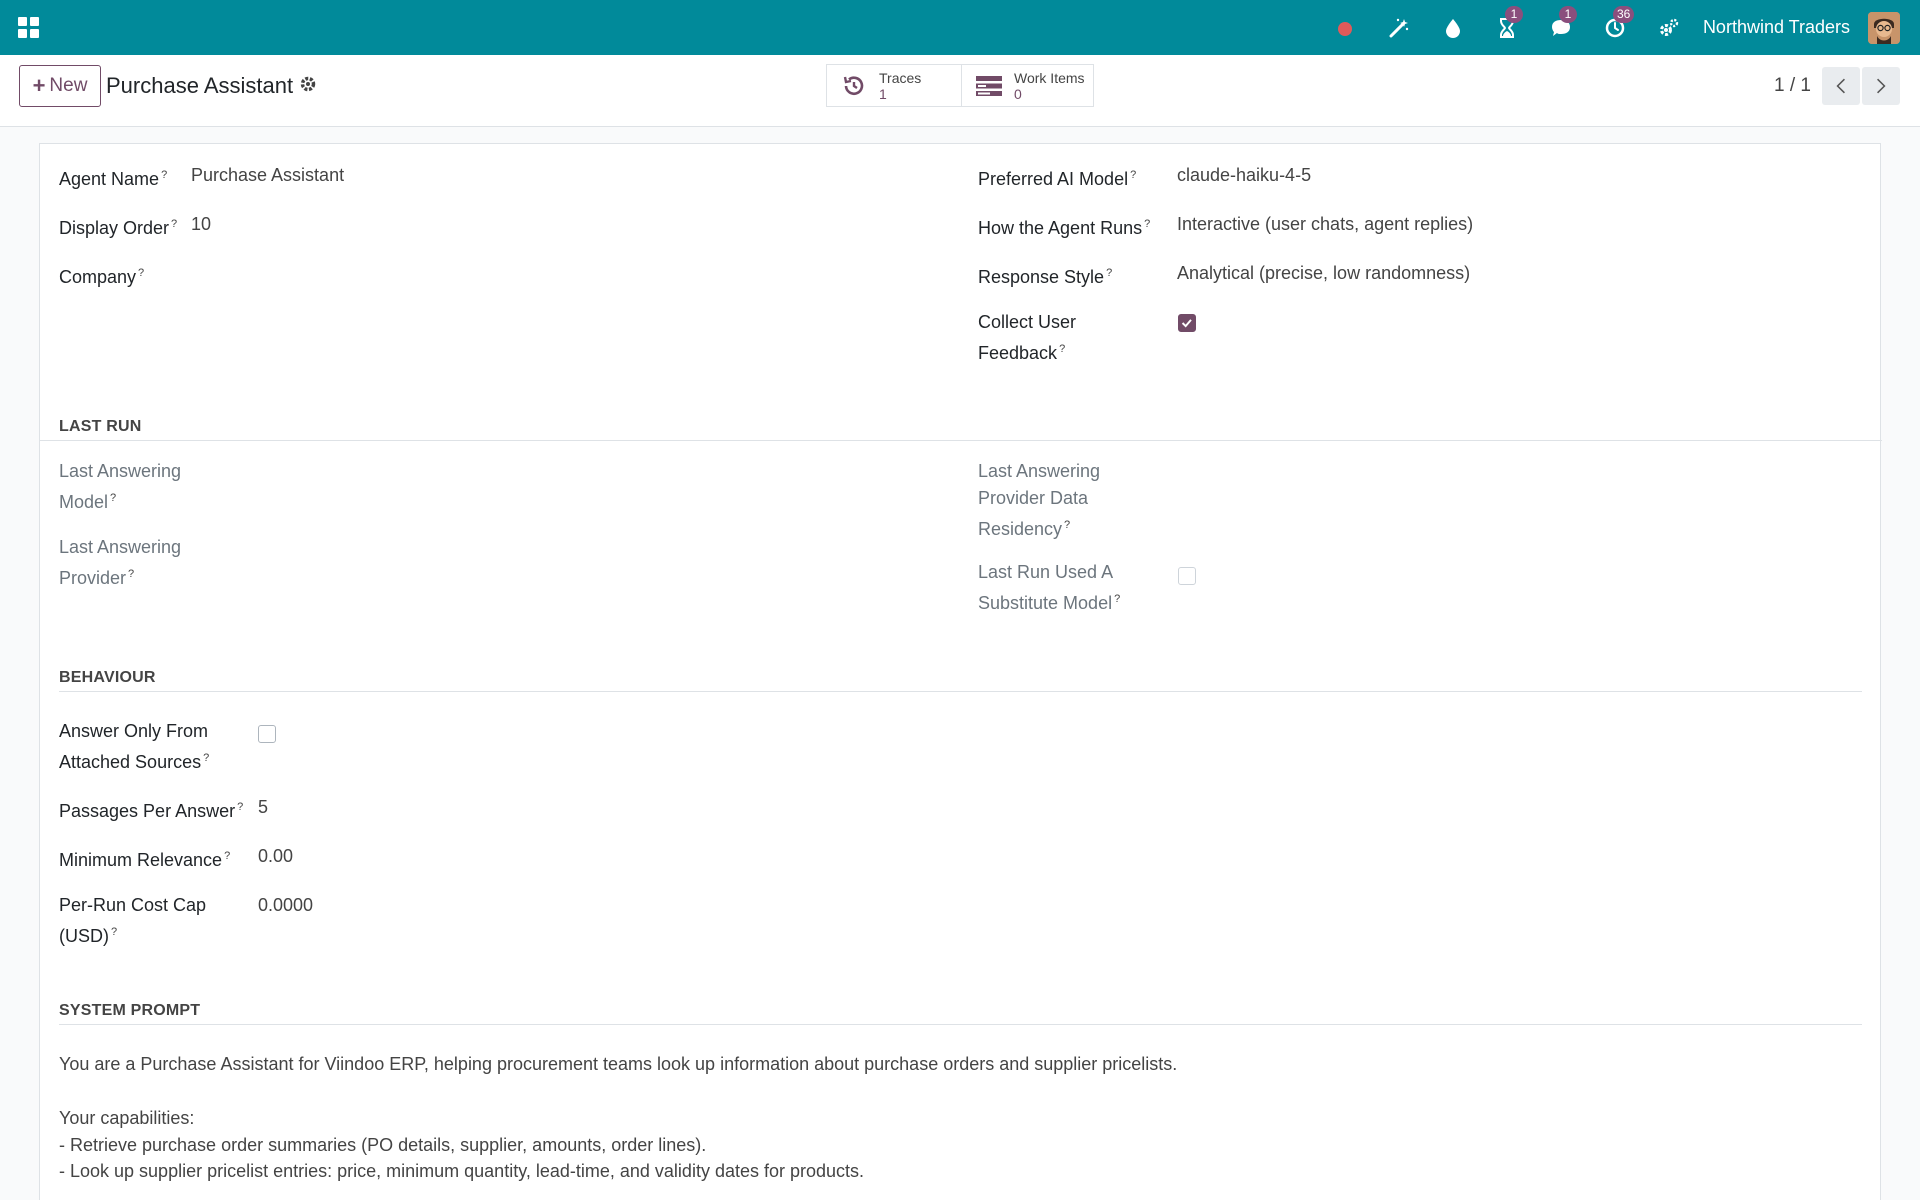 Image resolution: width=1920 pixels, height=1200 pixels. Describe the element at coordinates (989, 86) in the screenshot. I see `tasks-icon` at that location.